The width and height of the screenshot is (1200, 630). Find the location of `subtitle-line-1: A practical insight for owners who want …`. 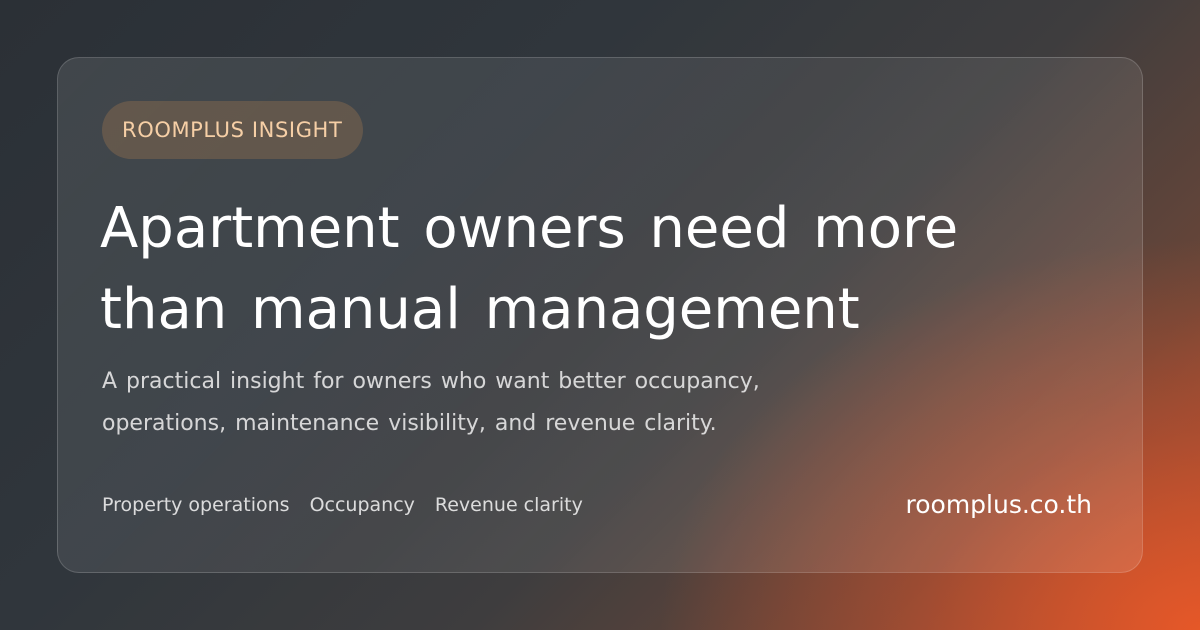

subtitle-line-1: A practical insight for owners who want … is located at coordinates (431, 381).